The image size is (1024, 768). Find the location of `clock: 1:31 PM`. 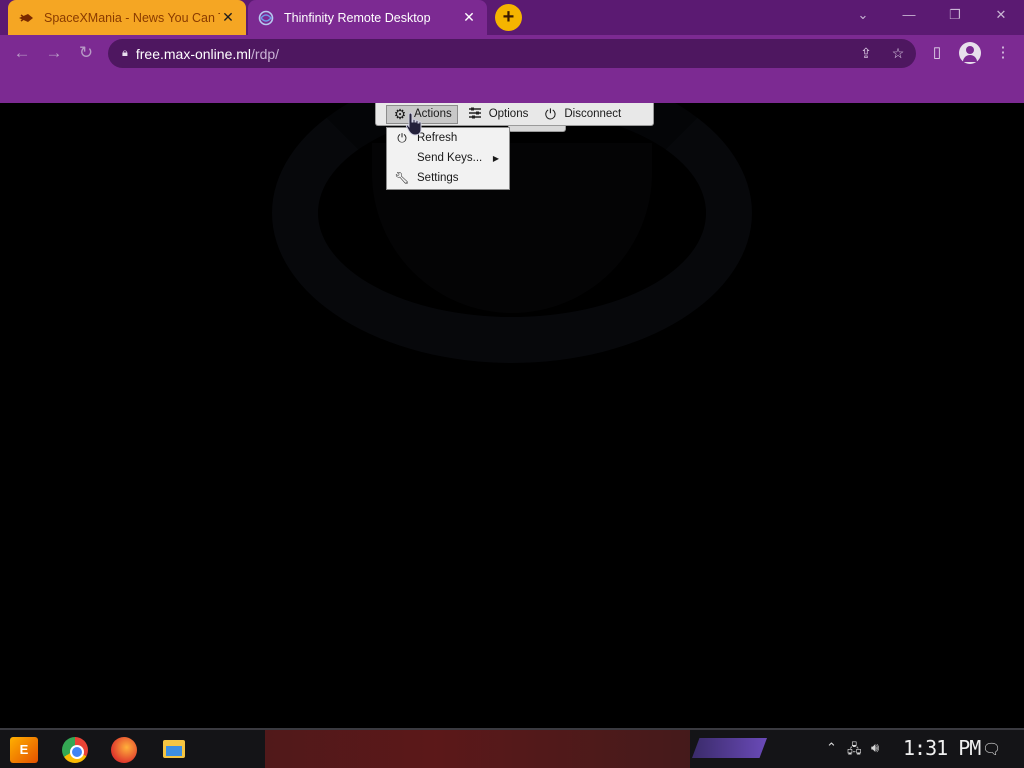

clock: 1:31 PM is located at coordinates (942, 748).